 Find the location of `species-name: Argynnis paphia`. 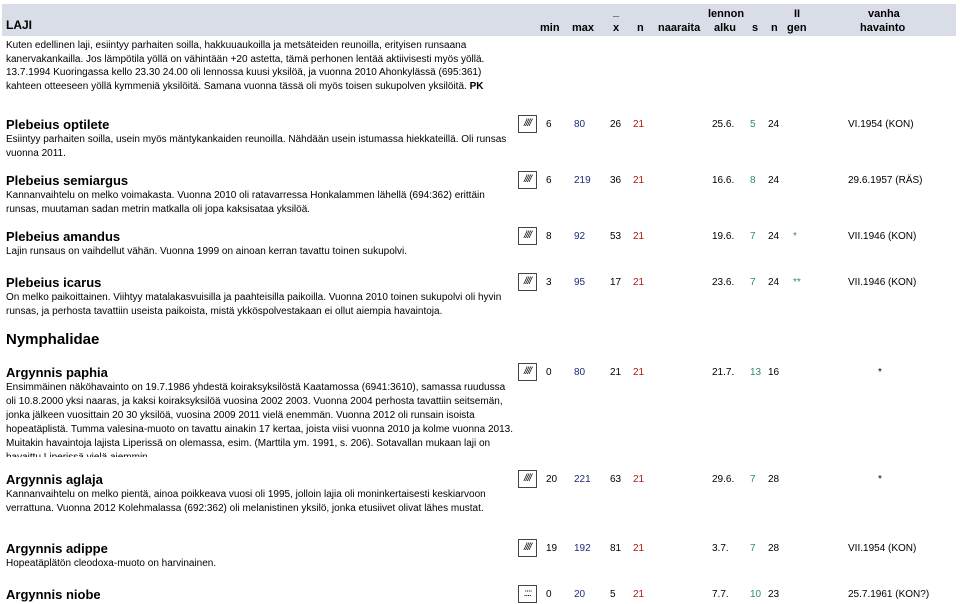

species-name: Argynnis paphia is located at coordinates (57, 372).